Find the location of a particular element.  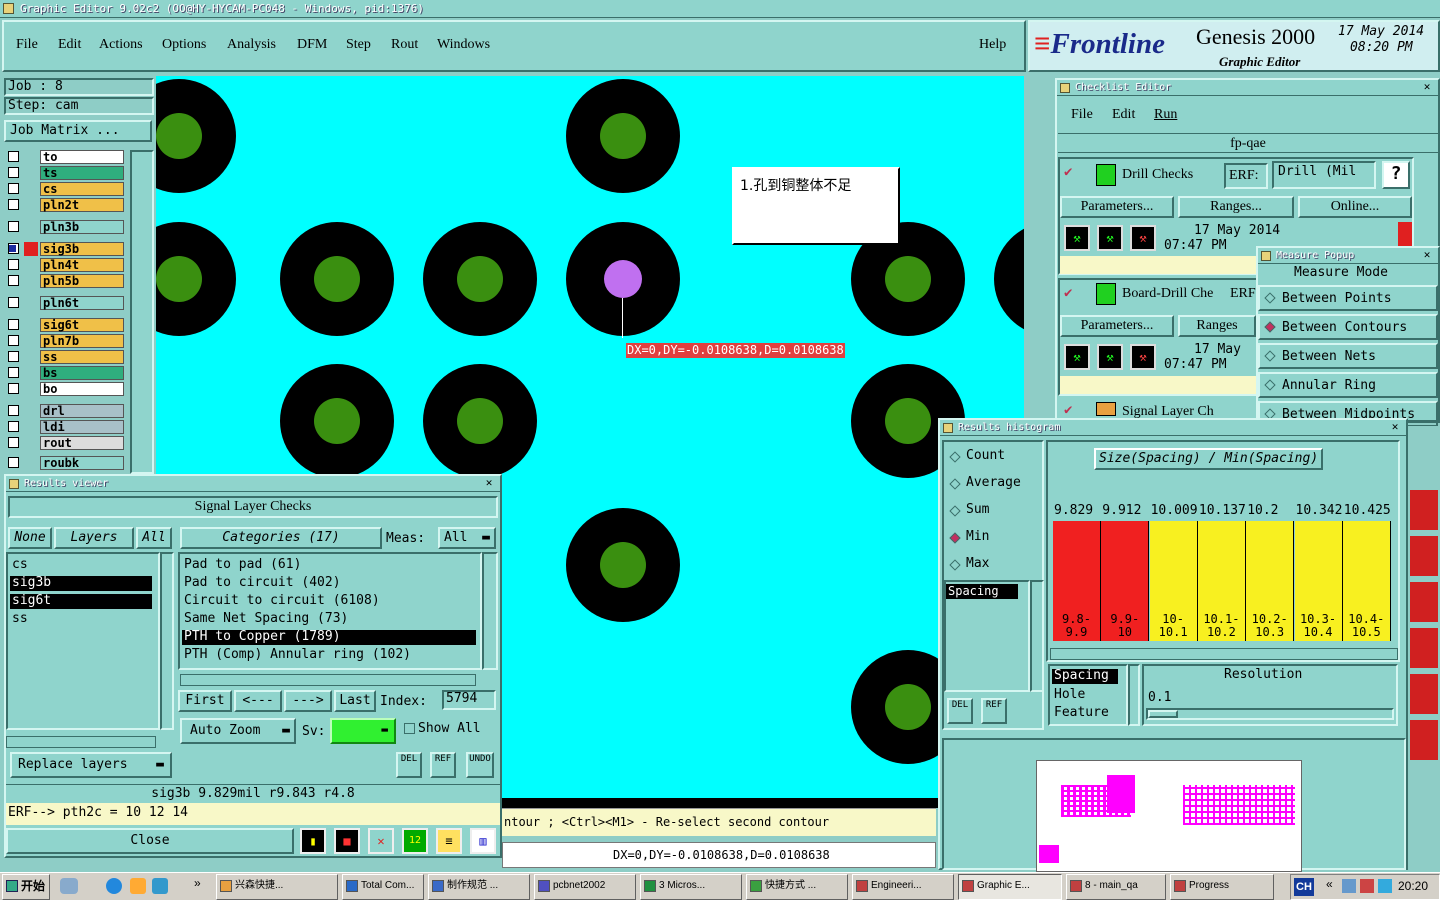

layer-name-sig3b: sig3b is located at coordinates (82, 249).